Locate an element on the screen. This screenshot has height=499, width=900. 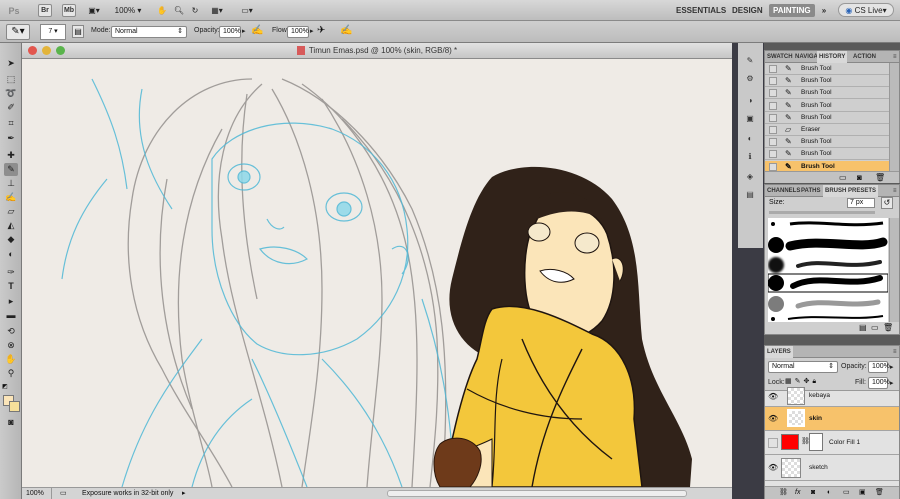
opacity-input: 100% is located at coordinates (230, 32).